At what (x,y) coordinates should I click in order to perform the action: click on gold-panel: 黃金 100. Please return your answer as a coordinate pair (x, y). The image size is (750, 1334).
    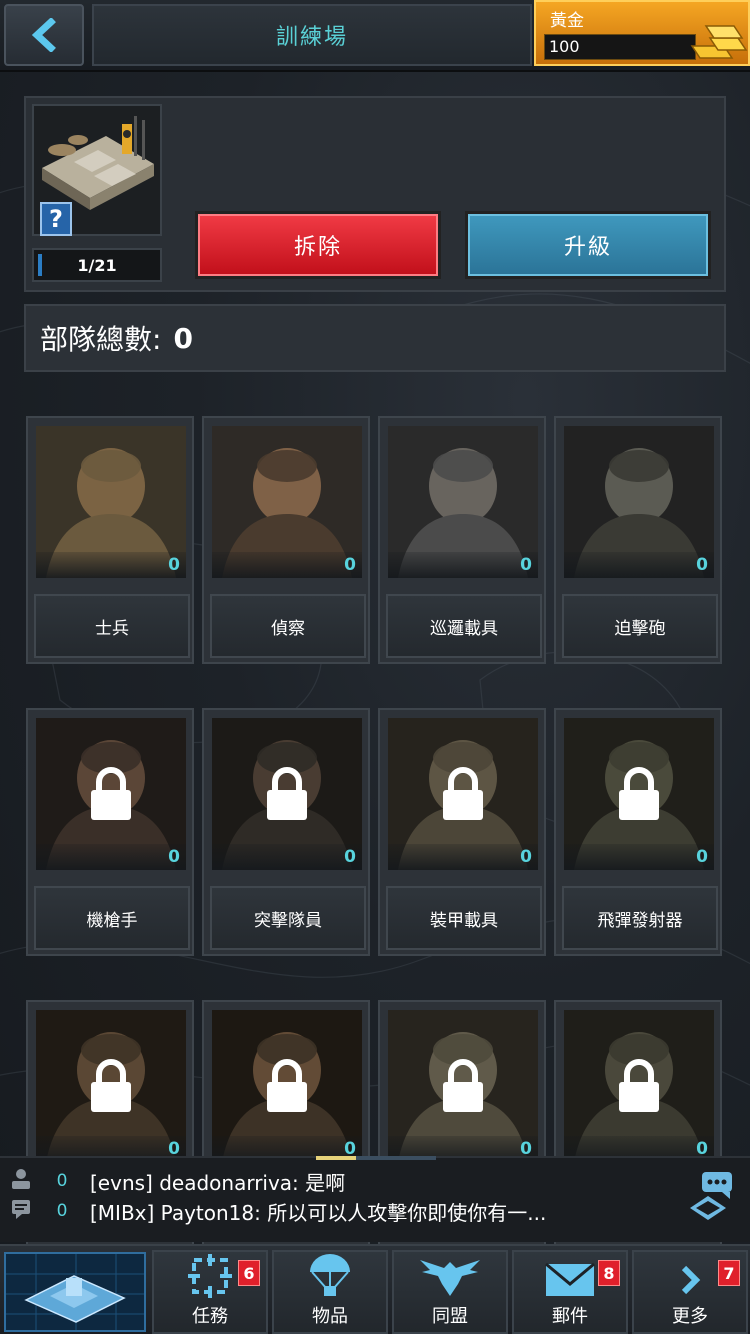
    Looking at the image, I should click on (642, 33).